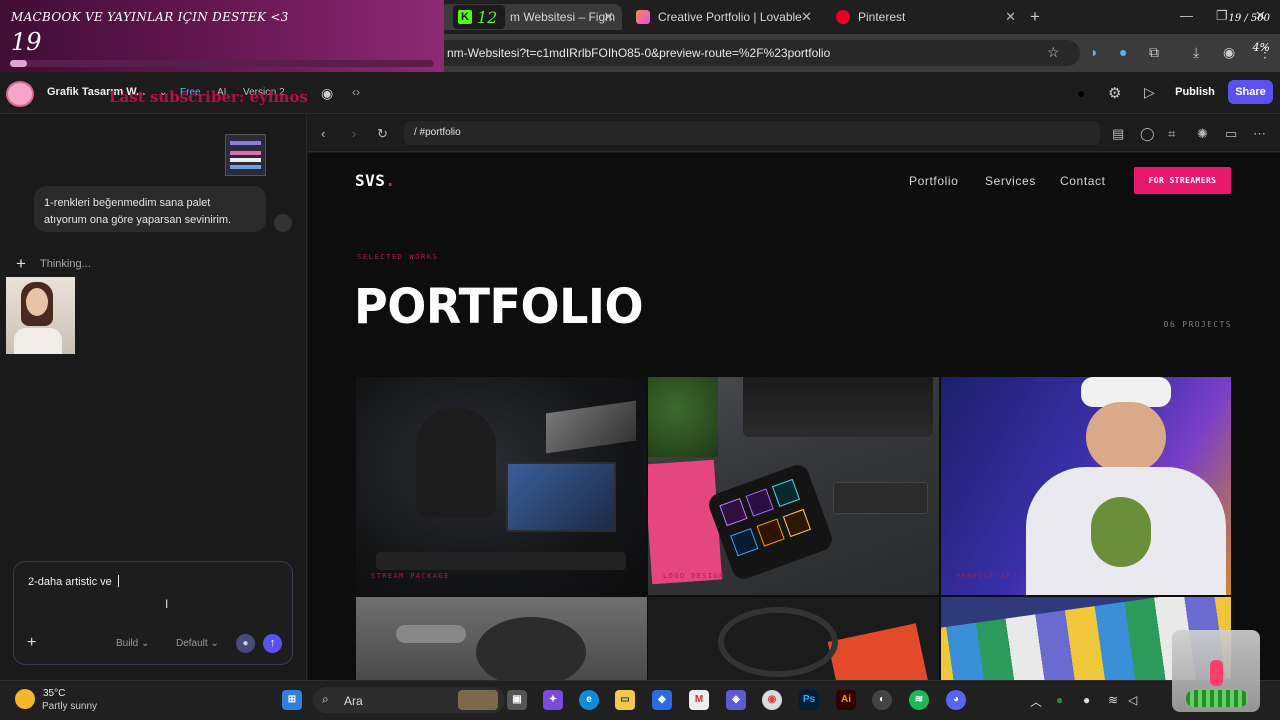  What do you see at coordinates (744, 542) in the screenshot?
I see `photoshop-icon` at bounding box center [744, 542].